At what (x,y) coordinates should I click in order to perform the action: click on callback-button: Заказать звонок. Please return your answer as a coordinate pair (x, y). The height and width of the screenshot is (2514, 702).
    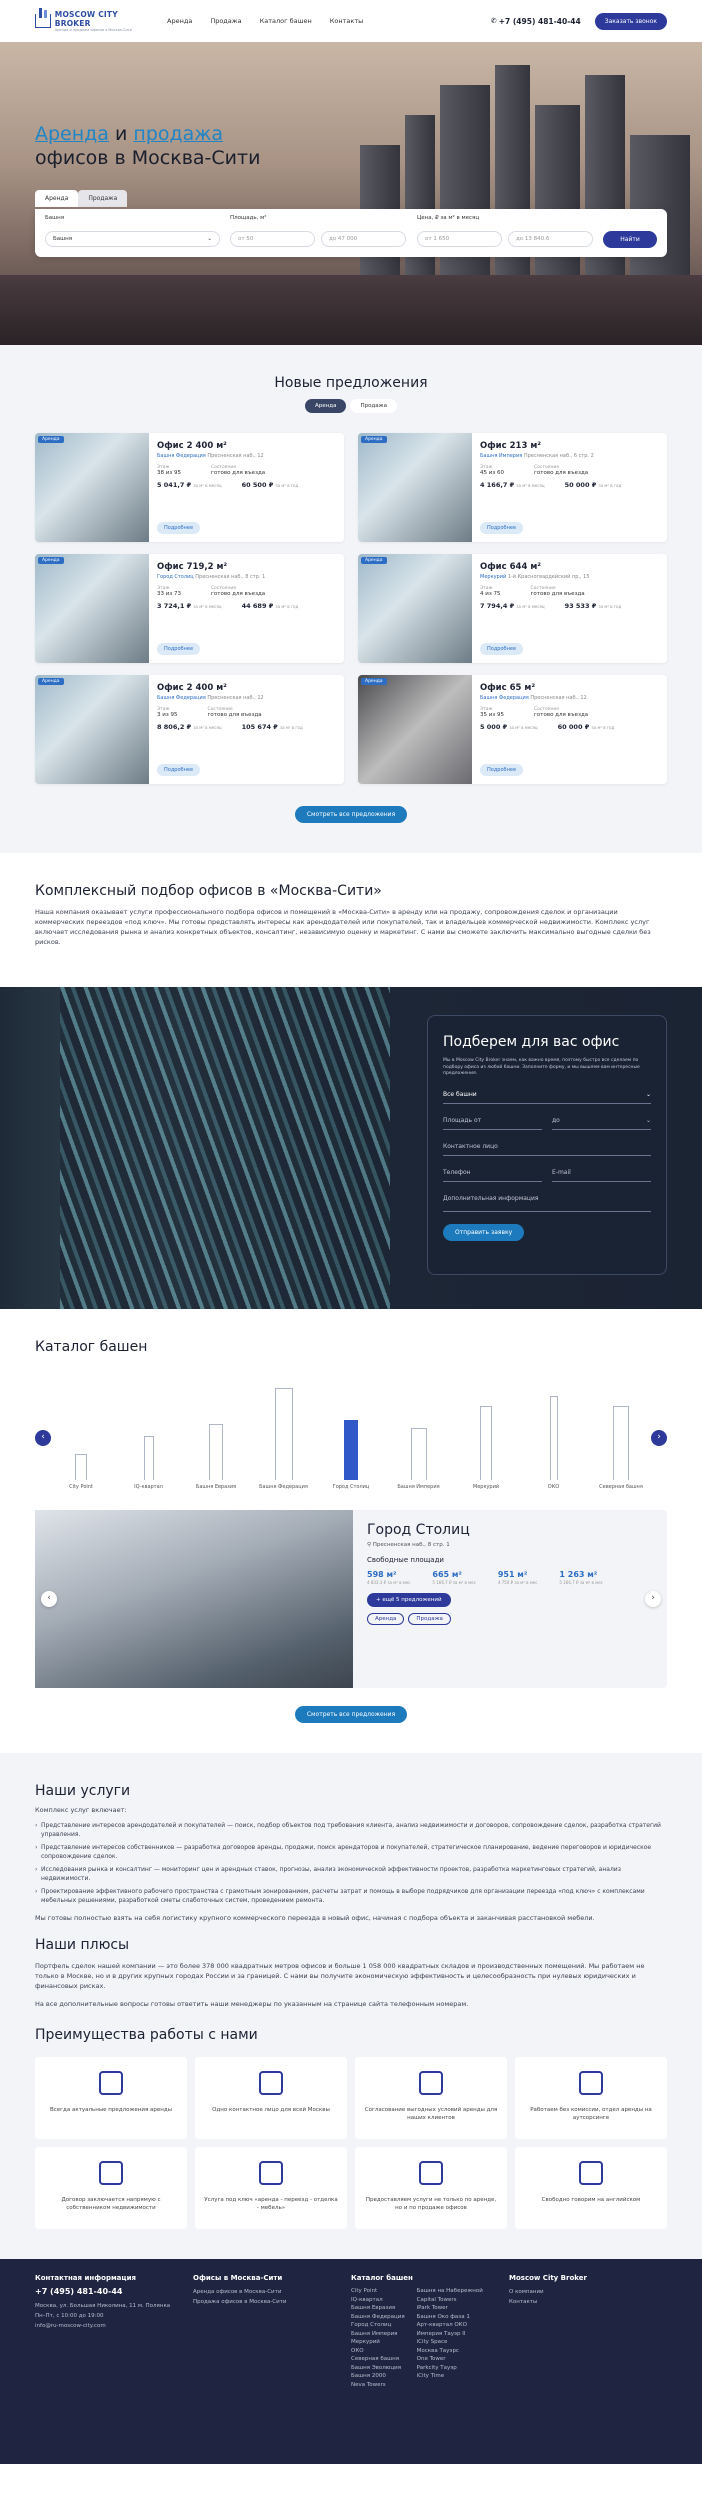
    Looking at the image, I should click on (630, 21).